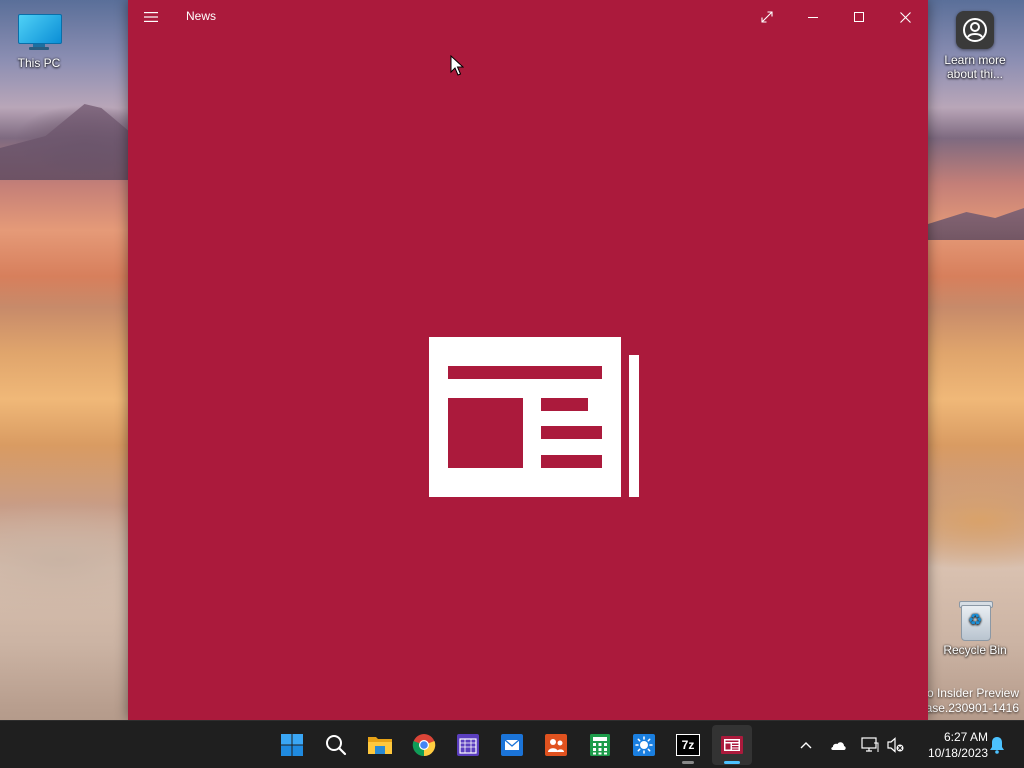  What do you see at coordinates (528, 17) in the screenshot?
I see `title-bar: News` at bounding box center [528, 17].